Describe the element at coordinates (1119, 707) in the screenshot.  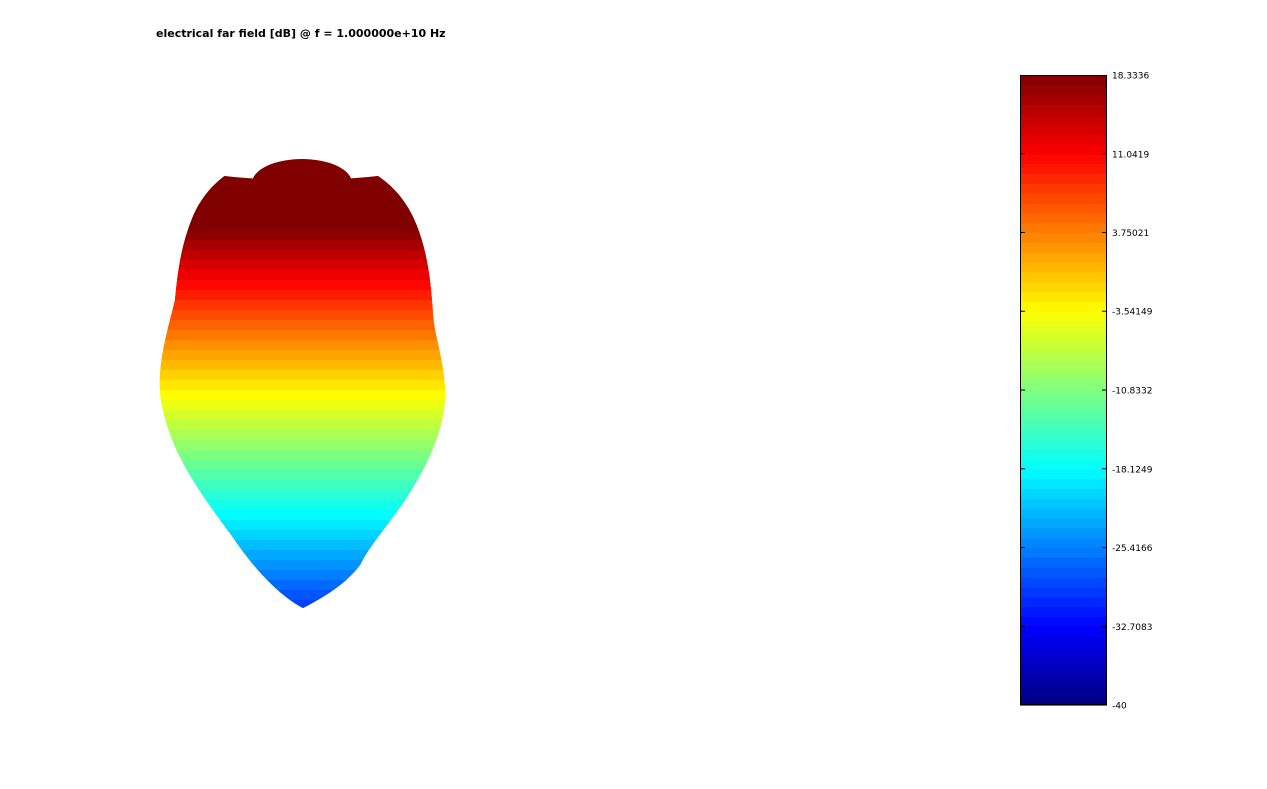
I see `colorbar-tick-label: -40` at that location.